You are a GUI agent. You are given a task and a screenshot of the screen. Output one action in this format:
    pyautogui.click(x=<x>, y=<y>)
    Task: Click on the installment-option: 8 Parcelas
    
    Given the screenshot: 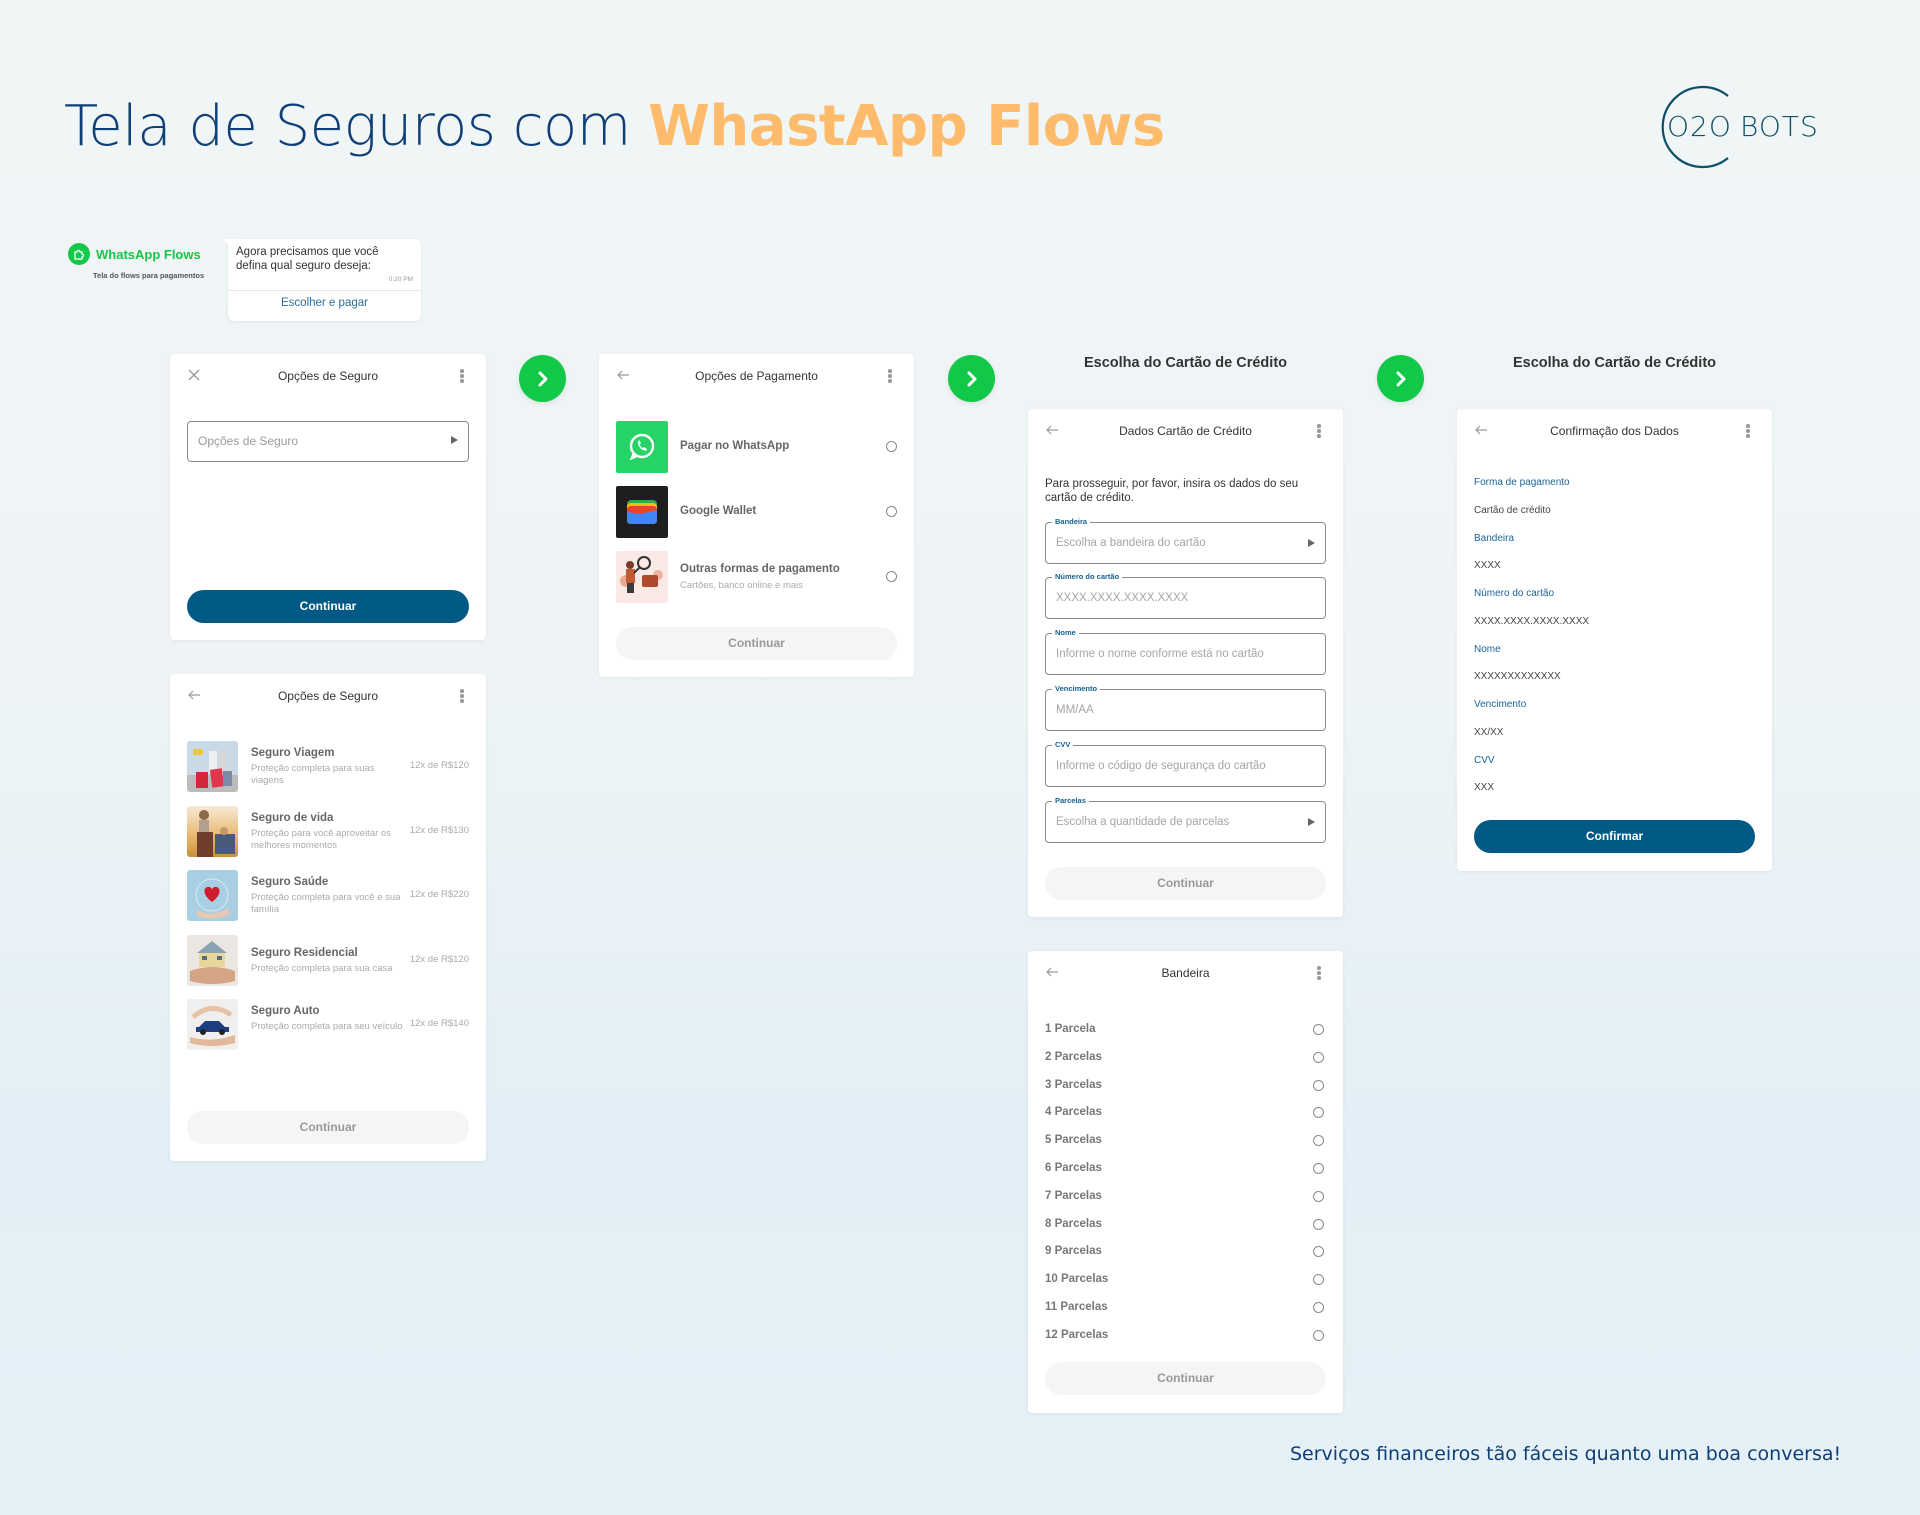 What is the action you would take?
    pyautogui.click(x=1185, y=1226)
    